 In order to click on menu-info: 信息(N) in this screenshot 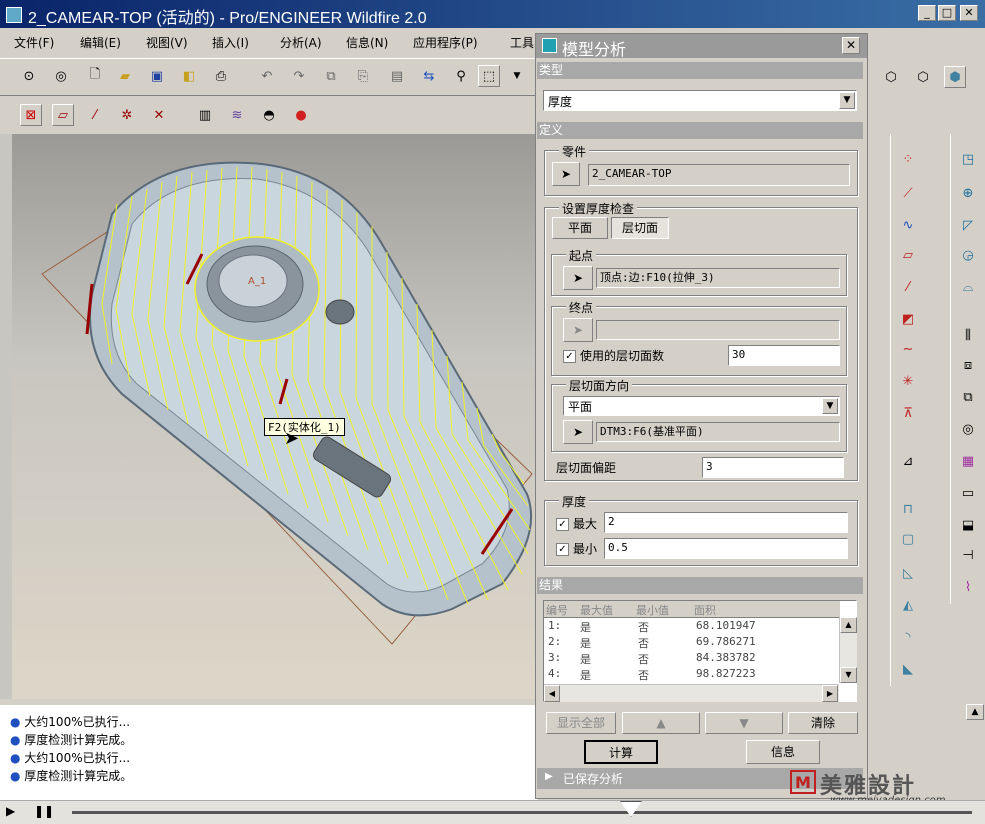, I will do `click(367, 42)`.